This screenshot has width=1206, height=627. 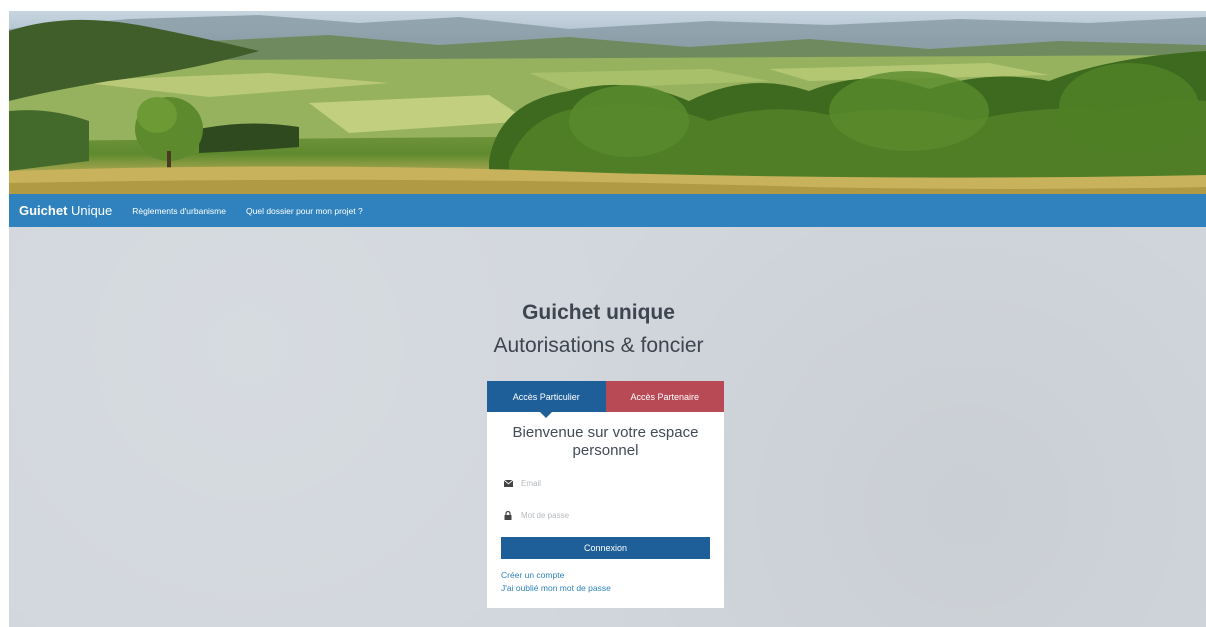 What do you see at coordinates (611, 515) in the screenshot?
I see `password-input` at bounding box center [611, 515].